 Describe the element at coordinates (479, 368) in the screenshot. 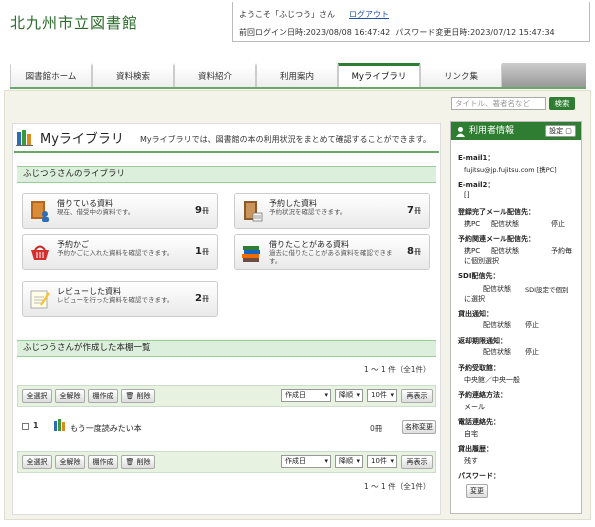

I see `pickup-label: 予約受取館：` at that location.